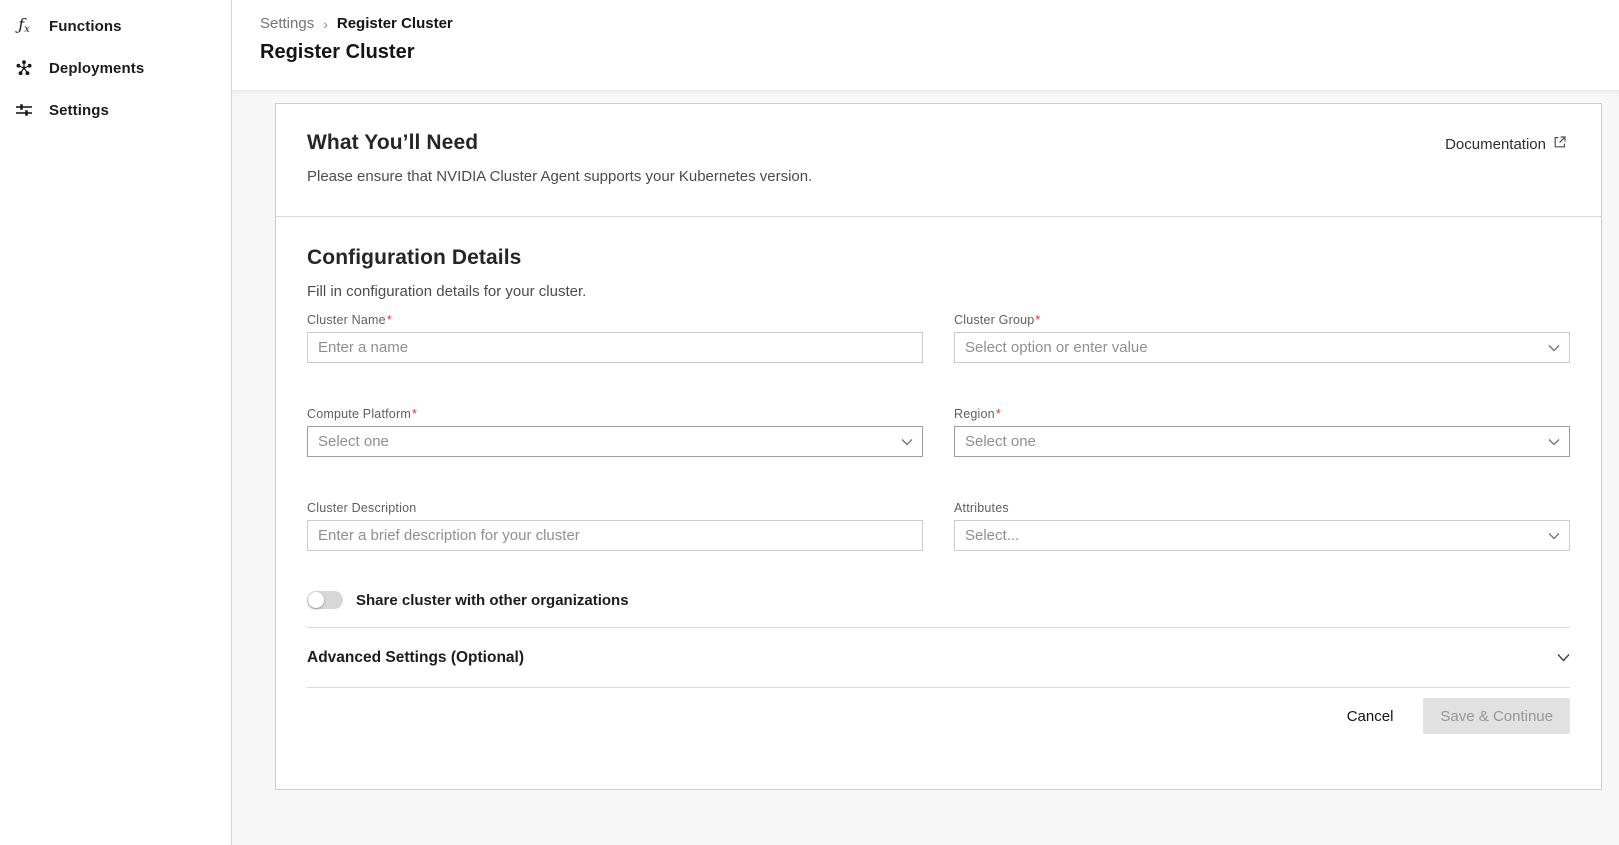 Image resolution: width=1619 pixels, height=845 pixels. What do you see at coordinates (85, 26) in the screenshot?
I see `sidebar-item-label: Functions` at bounding box center [85, 26].